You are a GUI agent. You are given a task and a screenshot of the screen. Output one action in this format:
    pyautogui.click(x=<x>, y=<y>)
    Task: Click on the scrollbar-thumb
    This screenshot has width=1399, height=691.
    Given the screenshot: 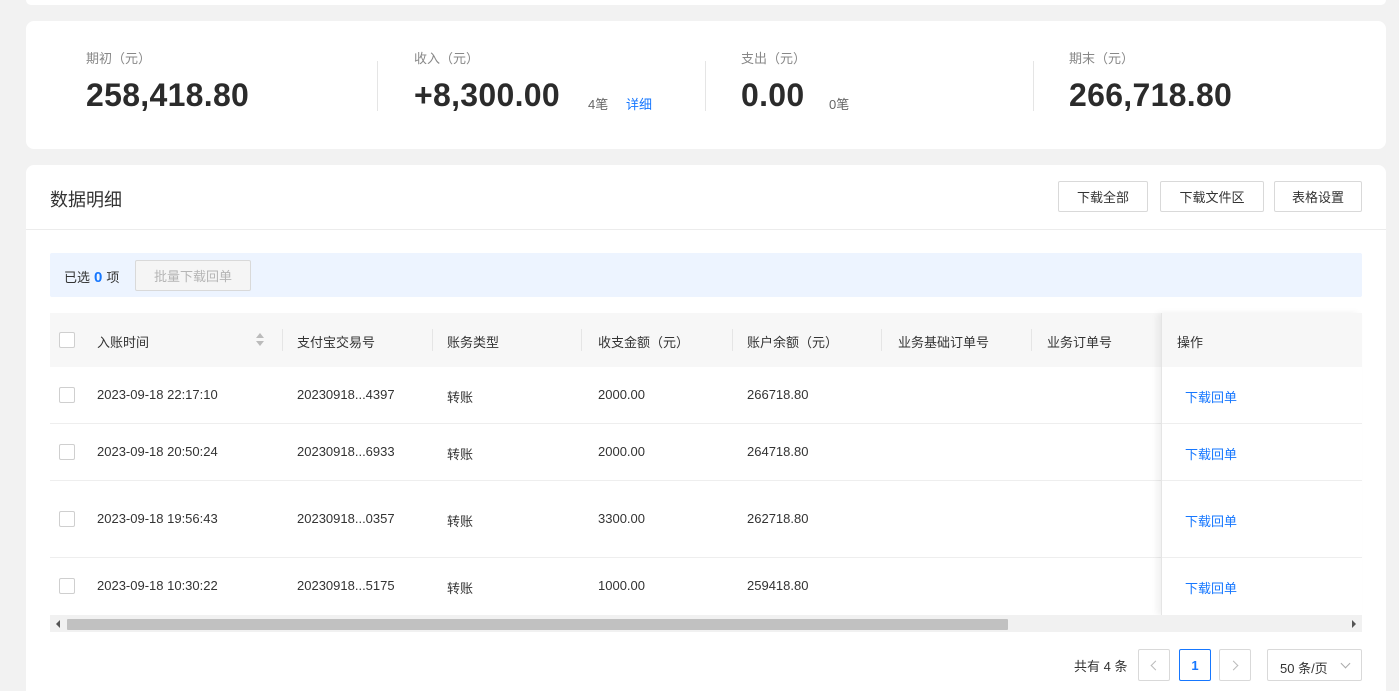 What is the action you would take?
    pyautogui.click(x=537, y=624)
    